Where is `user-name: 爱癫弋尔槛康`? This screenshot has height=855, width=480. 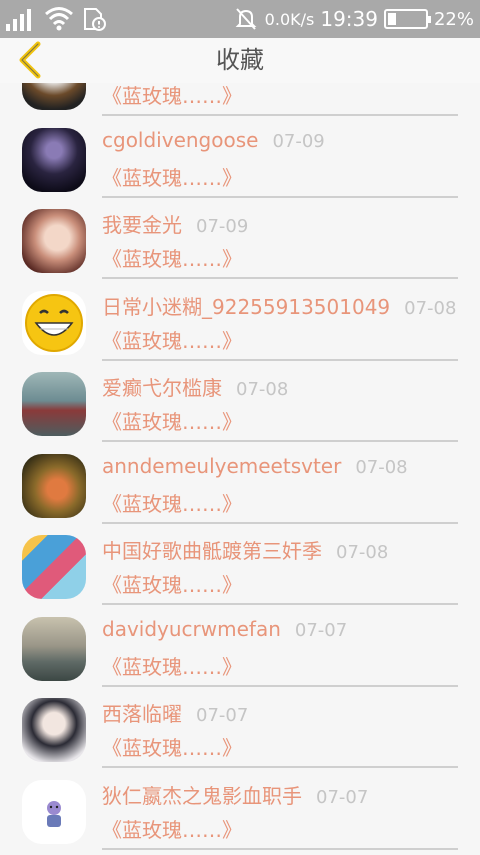
user-name: 爱癫弋尔槛康 is located at coordinates (162, 386).